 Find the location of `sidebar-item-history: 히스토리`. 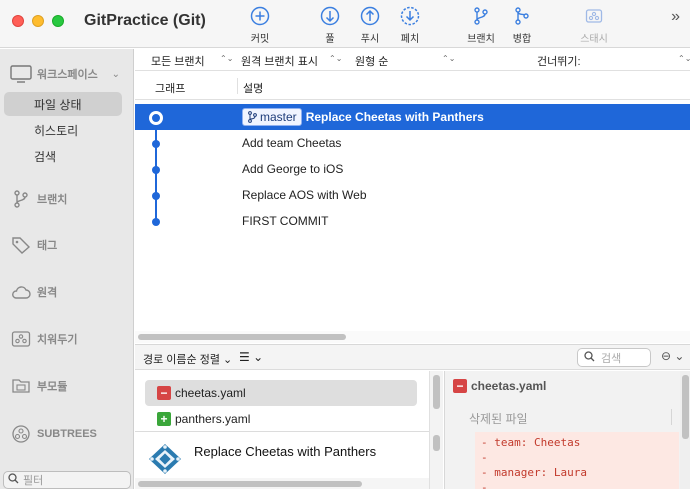

sidebar-item-history: 히스토리 is located at coordinates (63, 130).